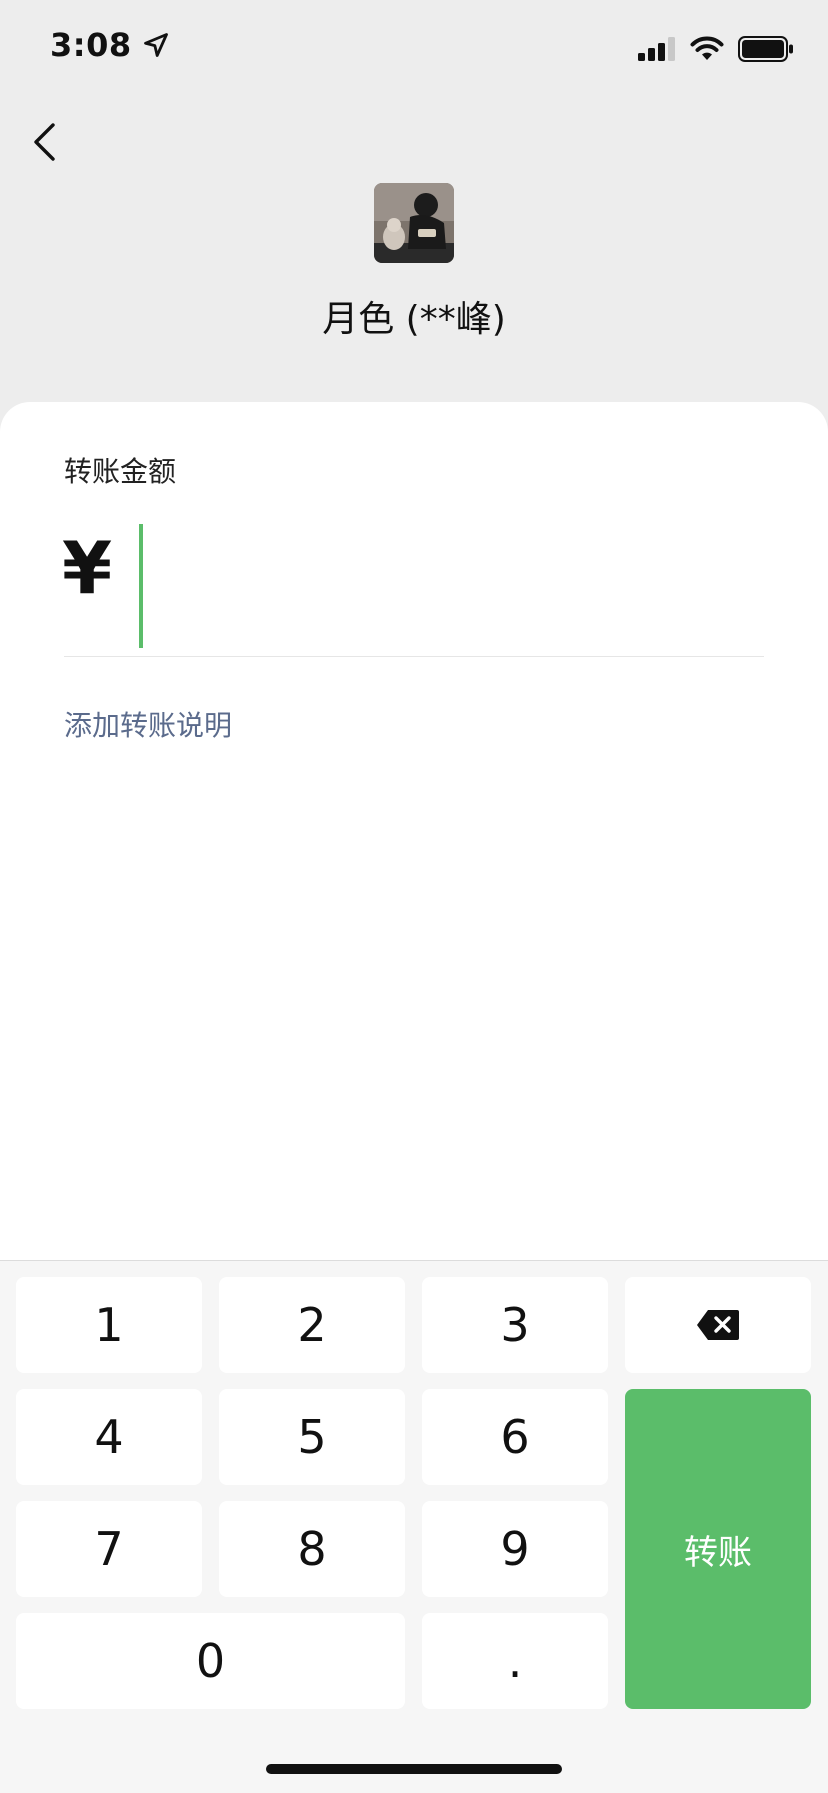 This screenshot has width=828, height=1793. Describe the element at coordinates (707, 48) in the screenshot. I see `wifi-icon` at that location.